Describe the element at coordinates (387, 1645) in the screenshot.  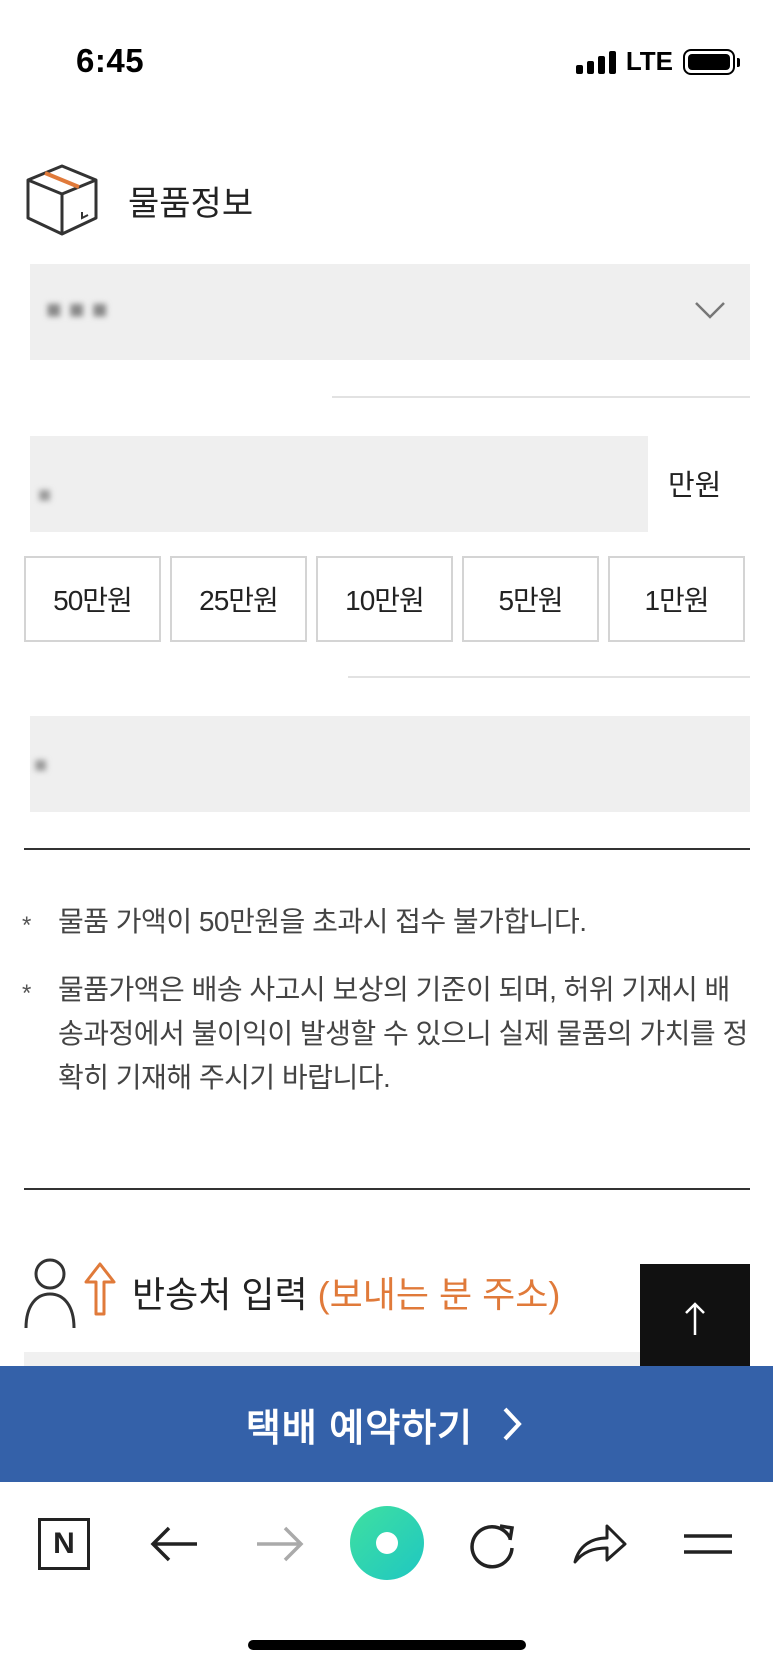
I see `home-indicator` at that location.